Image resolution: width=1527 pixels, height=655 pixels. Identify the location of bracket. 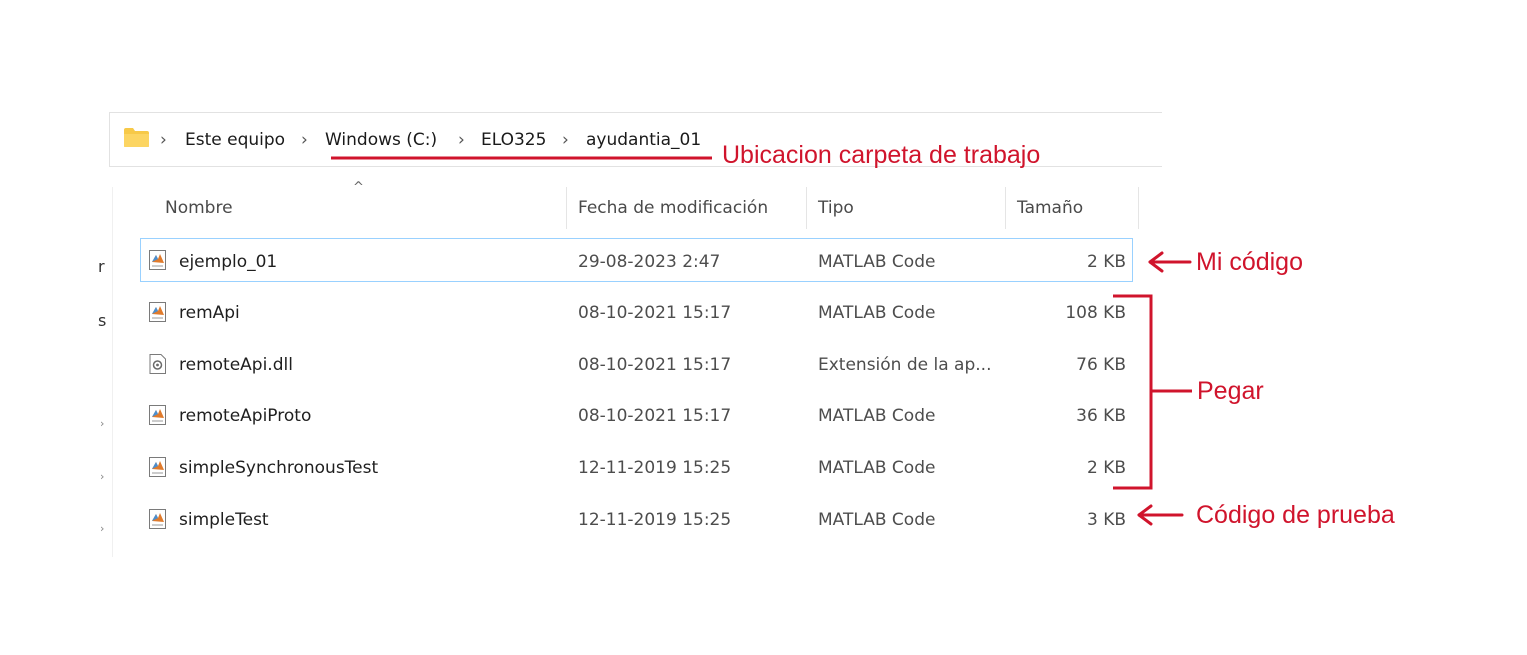
(1152, 392).